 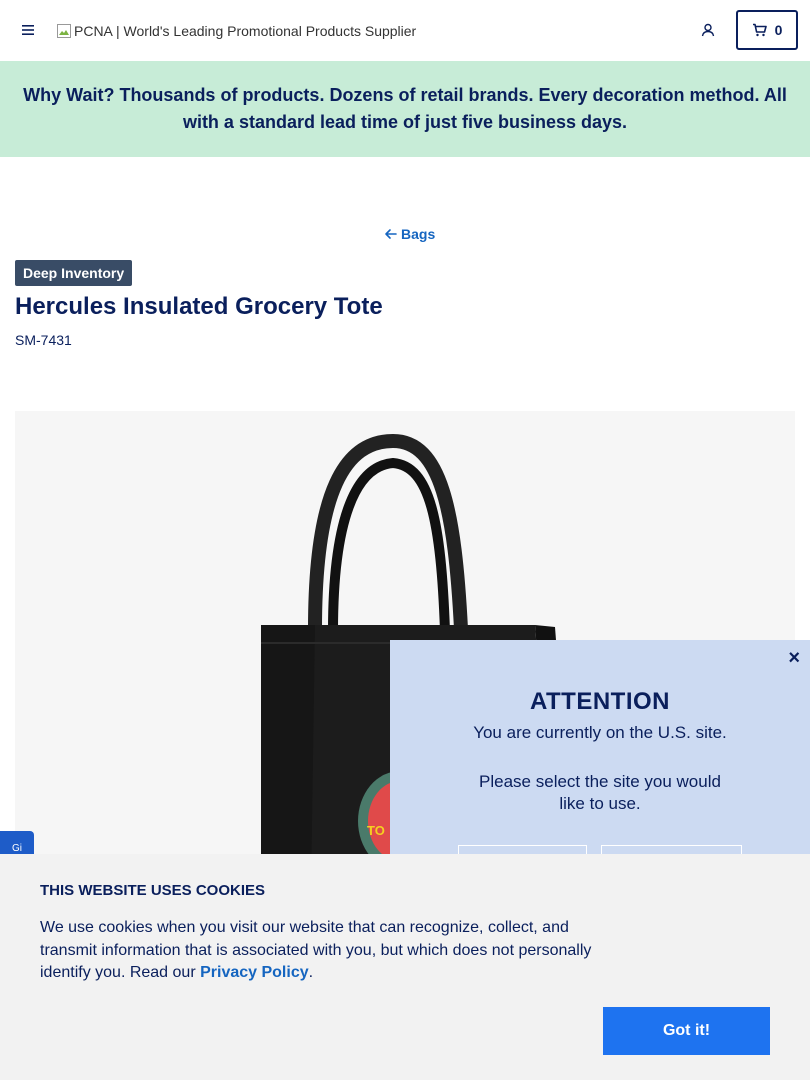 What do you see at coordinates (391, 234) in the screenshot?
I see `arrow-left-icon` at bounding box center [391, 234].